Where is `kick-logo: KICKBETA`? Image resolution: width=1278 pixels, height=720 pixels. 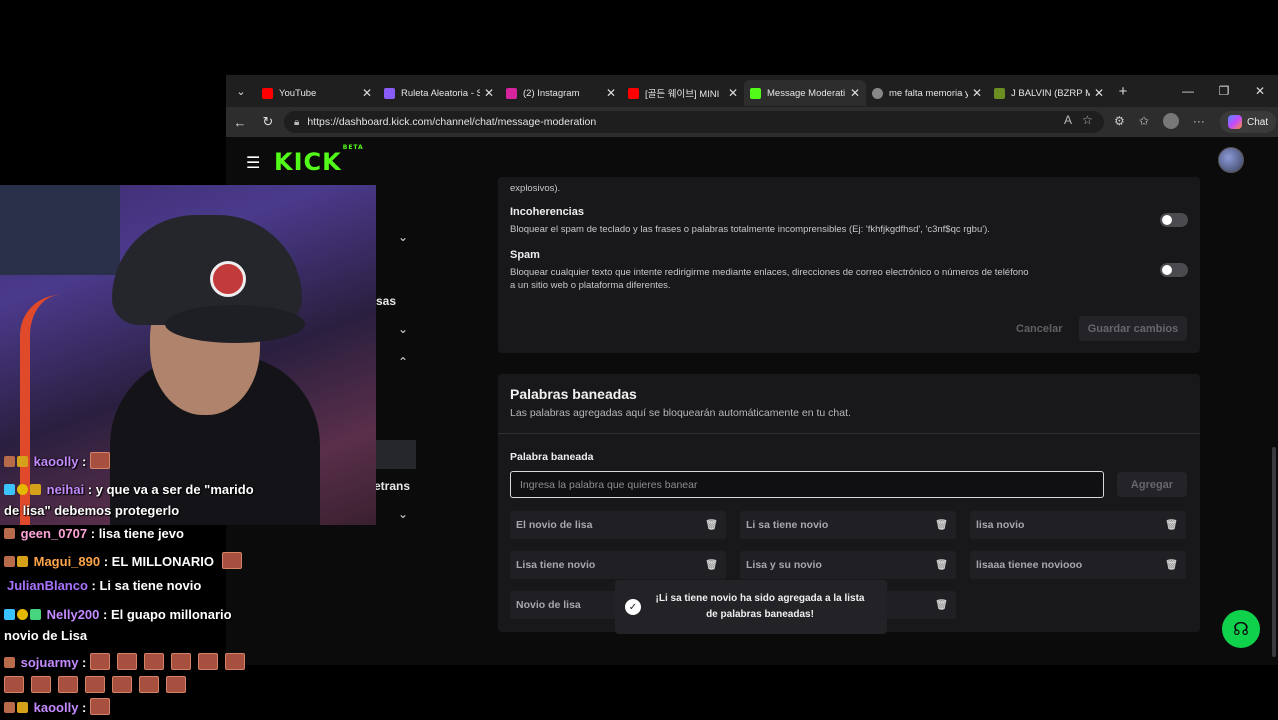 kick-logo: KICKBETA is located at coordinates (319, 160).